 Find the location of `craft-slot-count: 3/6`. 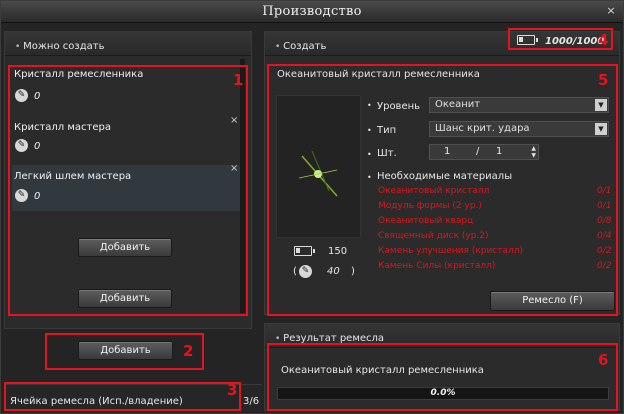

craft-slot-count: 3/6 is located at coordinates (251, 401).